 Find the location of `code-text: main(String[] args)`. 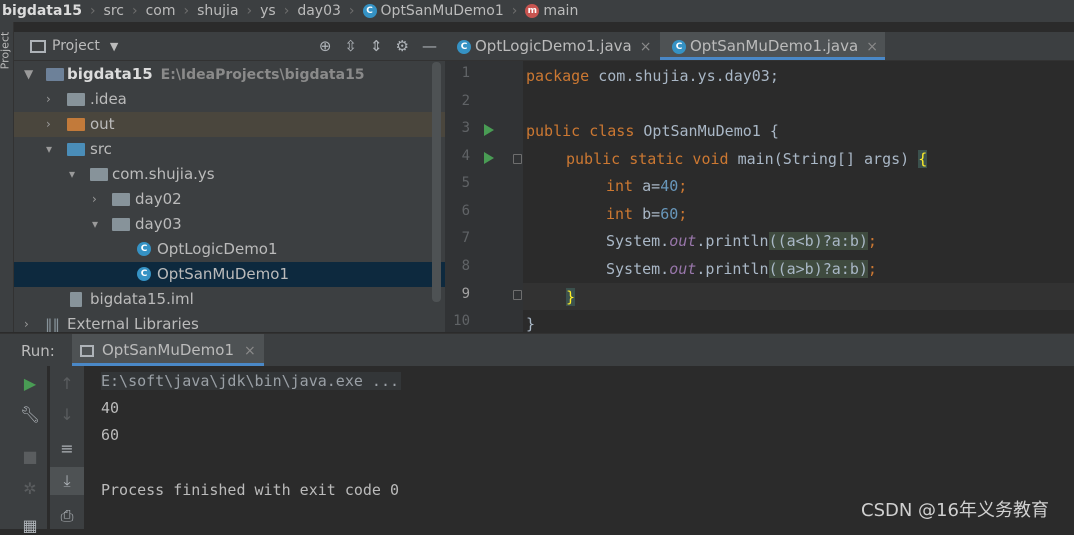

code-text: main(String[] args) is located at coordinates (823, 159).